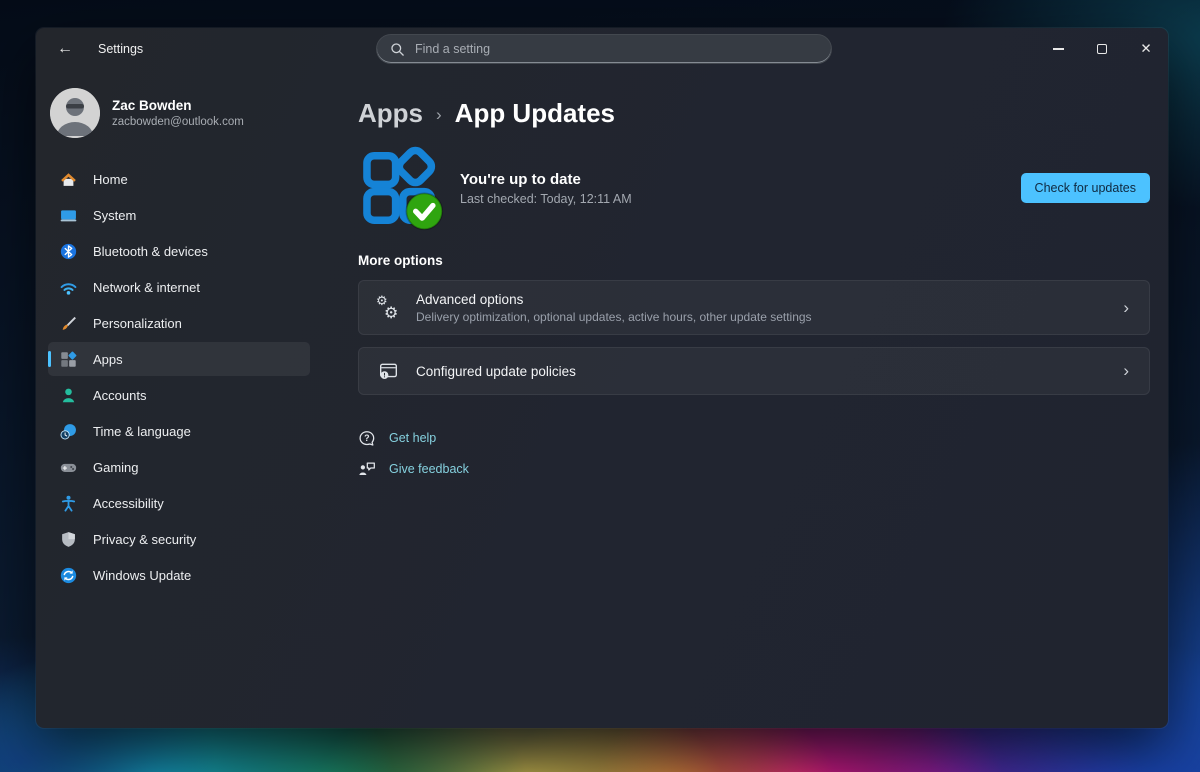 This screenshot has width=1200, height=772. I want to click on titlebar: ← Settings ✕, so click(602, 49).